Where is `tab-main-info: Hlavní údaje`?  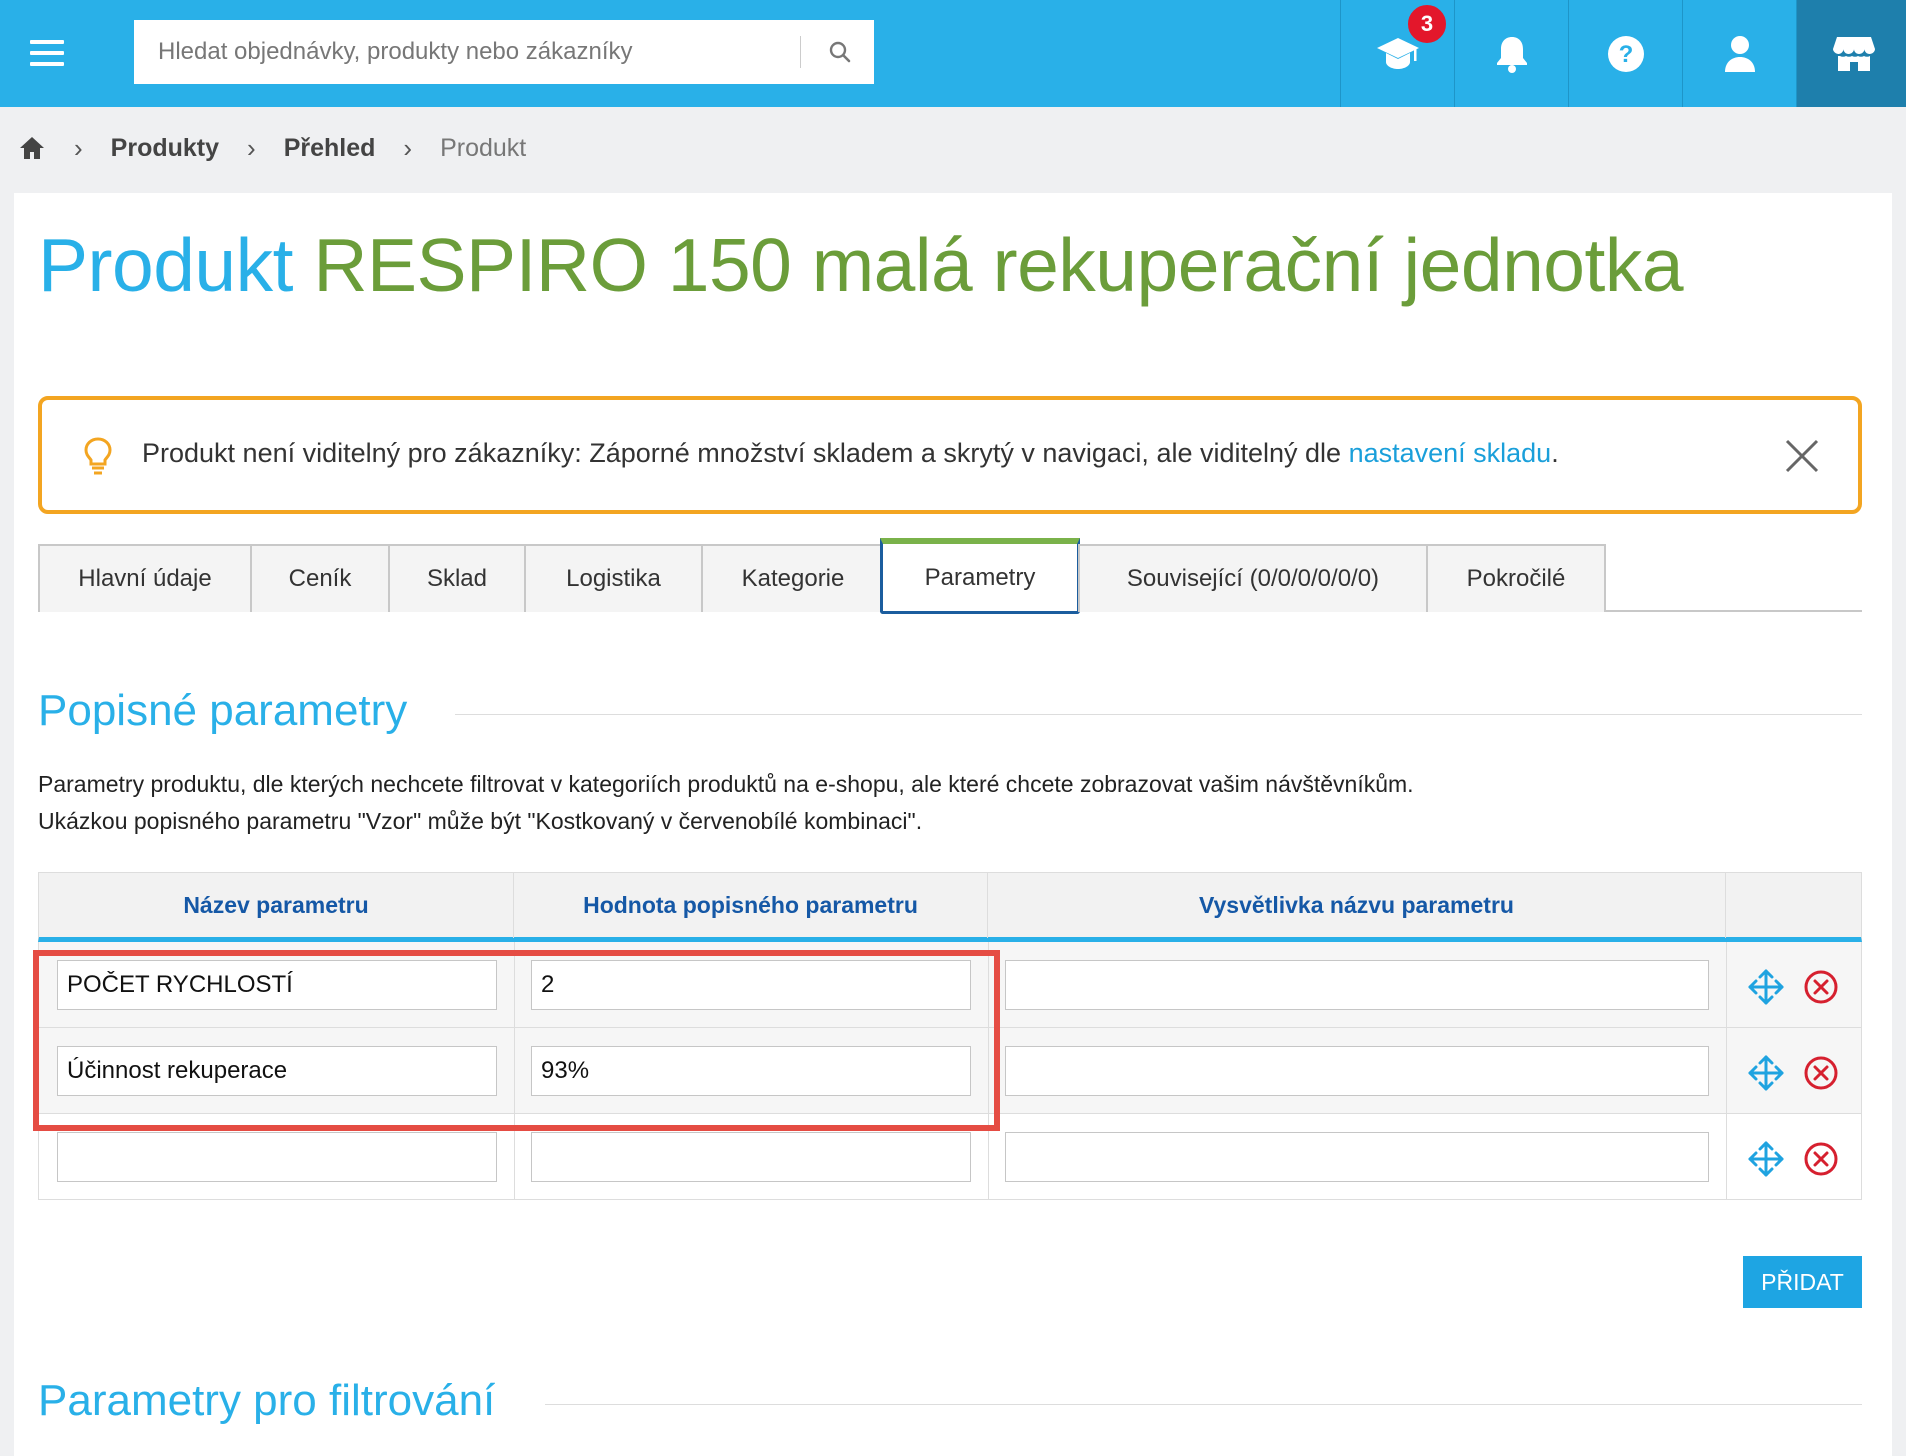
tab-main-info: Hlavní údaje is located at coordinates (145, 578).